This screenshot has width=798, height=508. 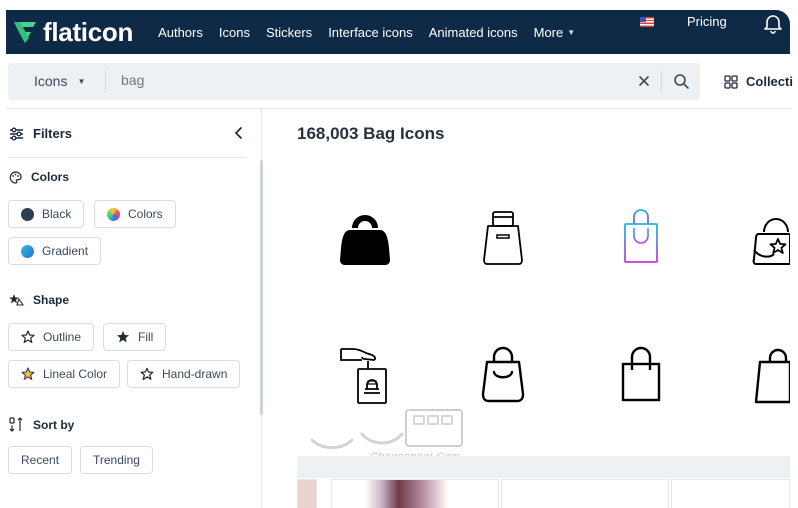 I want to click on color-colors-chip: Colors, so click(x=135, y=214).